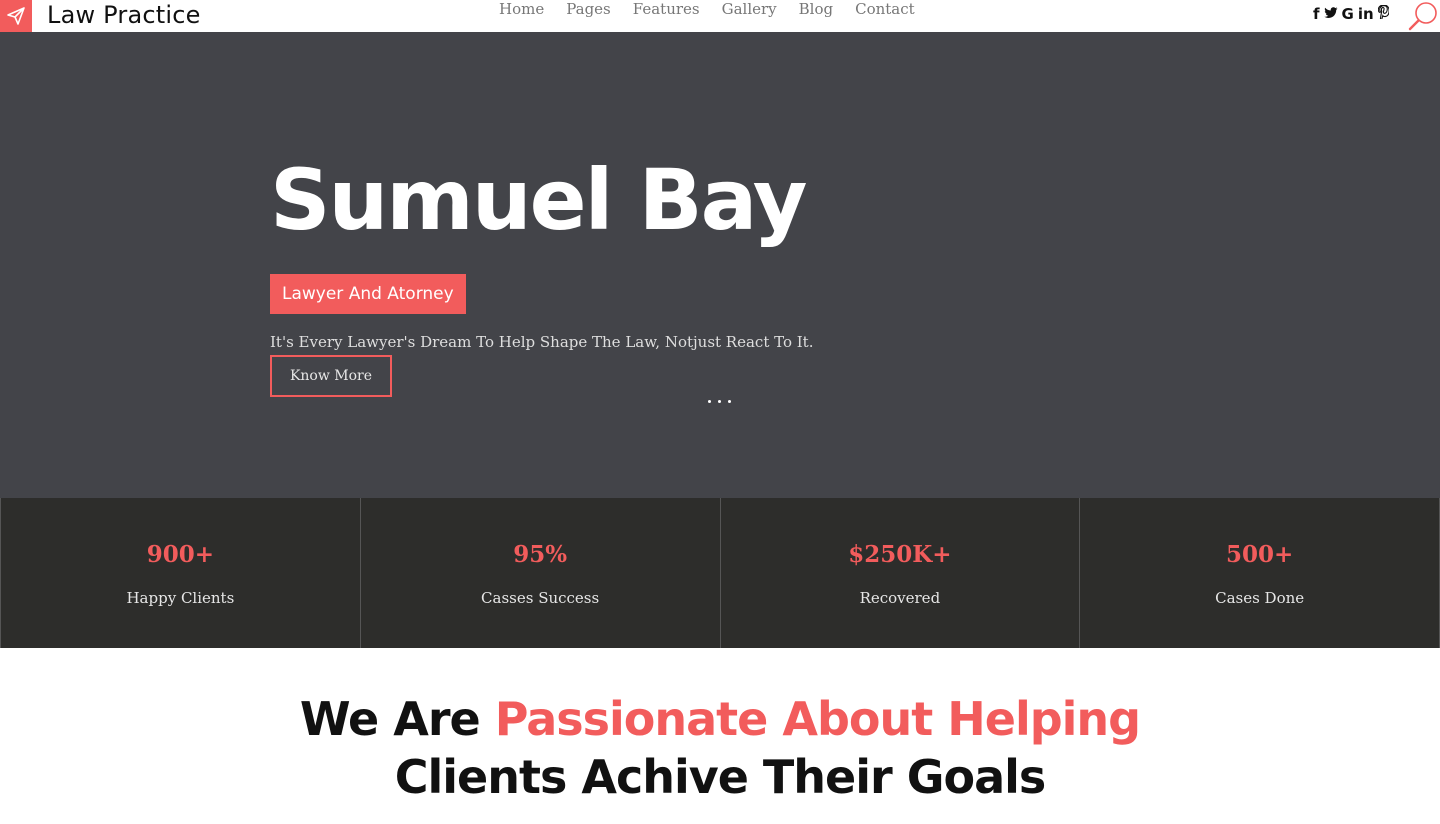  What do you see at coordinates (539, 200) in the screenshot?
I see `hero-title: Sumuel Bay` at bounding box center [539, 200].